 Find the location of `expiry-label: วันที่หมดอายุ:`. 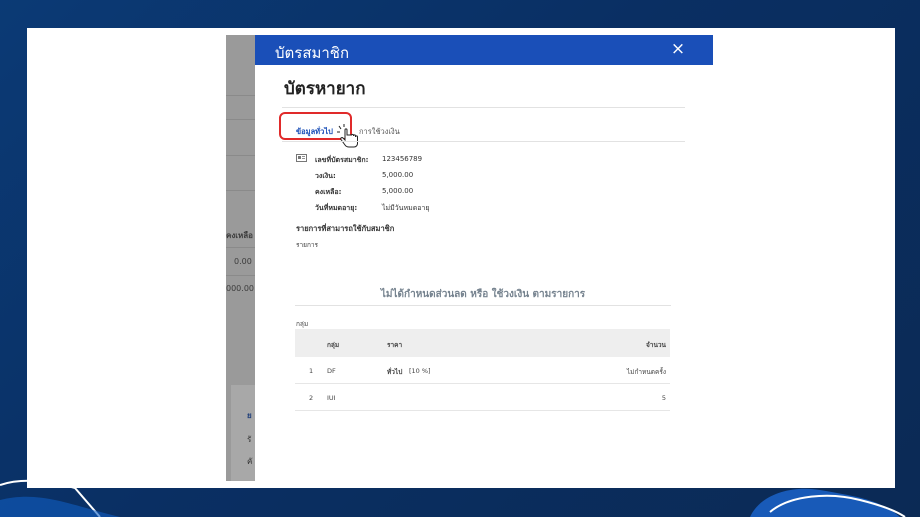

expiry-label: วันที่หมดอายุ: is located at coordinates (336, 208).